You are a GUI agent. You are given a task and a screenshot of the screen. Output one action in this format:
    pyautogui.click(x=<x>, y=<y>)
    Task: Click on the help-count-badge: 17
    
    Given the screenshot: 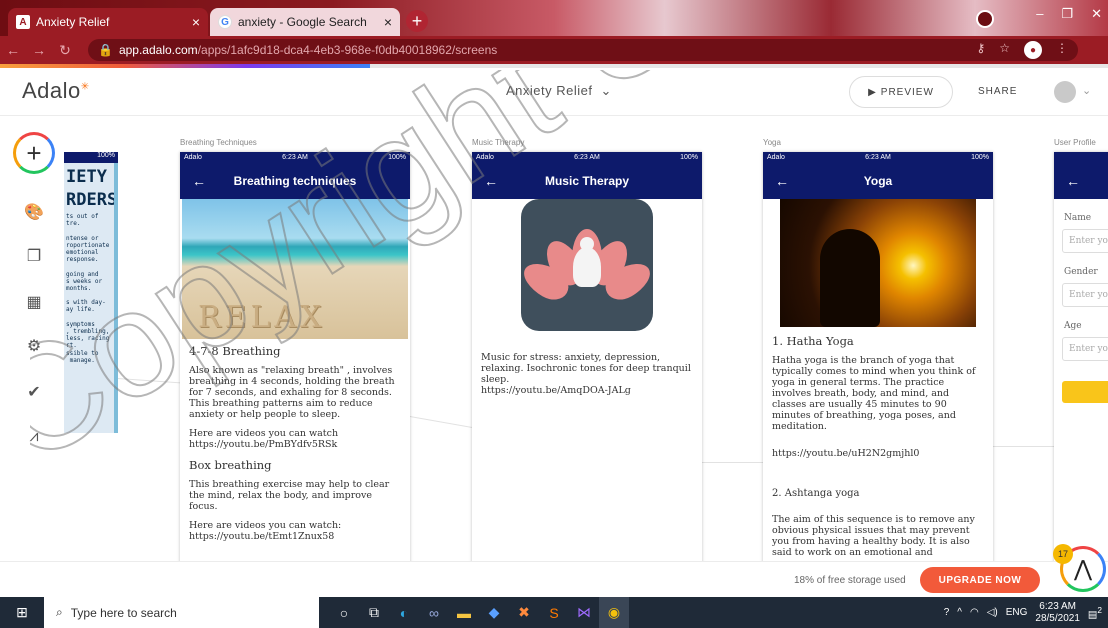 What is the action you would take?
    pyautogui.click(x=1063, y=554)
    